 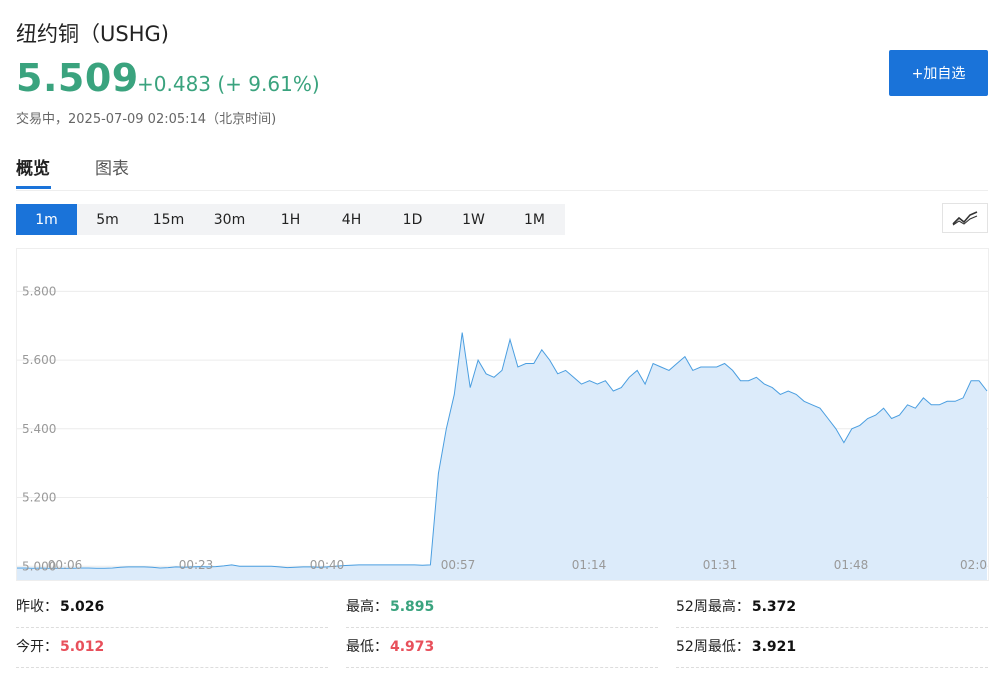 I want to click on chart-type-button, so click(x=965, y=218).